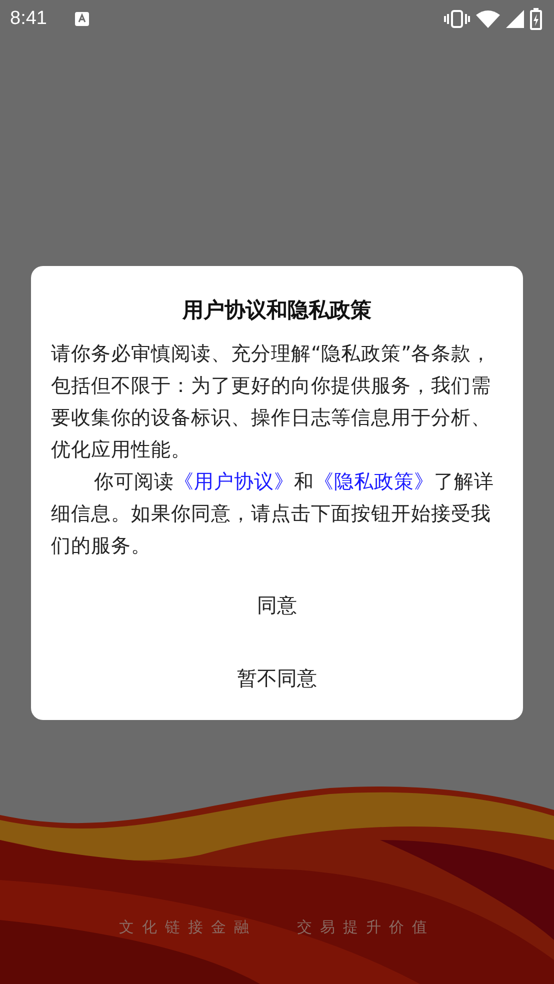  Describe the element at coordinates (277, 678) in the screenshot. I see `disagree-button: 暂不同意` at that location.